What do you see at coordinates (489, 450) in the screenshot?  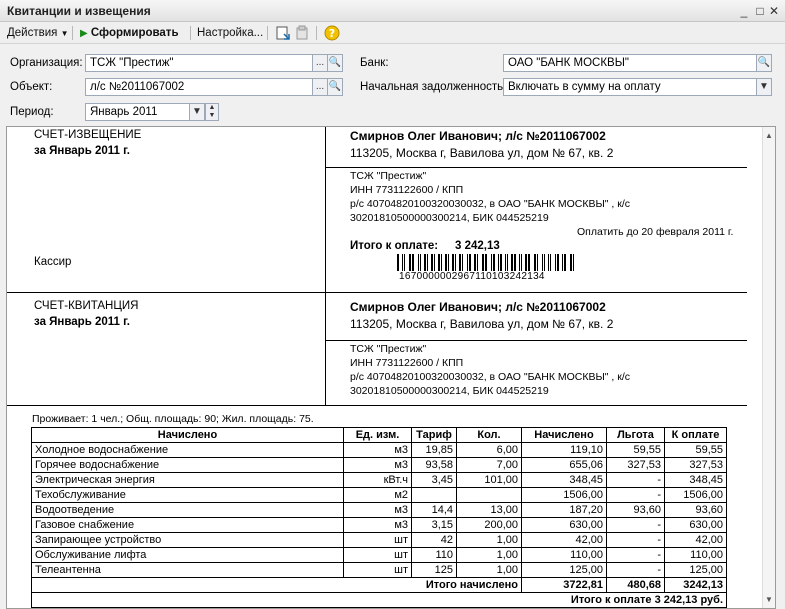 I see `table-cell: 6,00` at bounding box center [489, 450].